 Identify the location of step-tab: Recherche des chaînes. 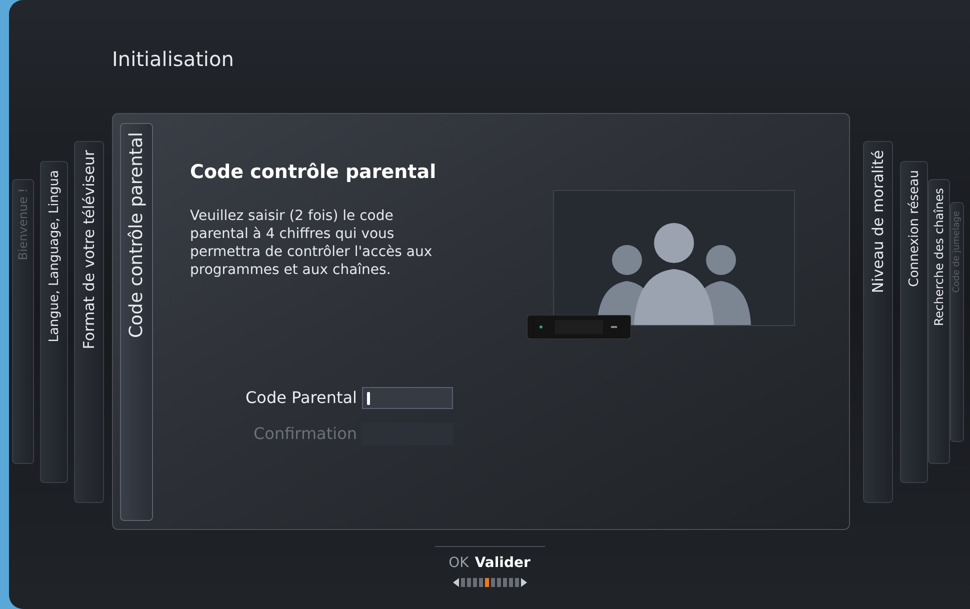
(939, 321).